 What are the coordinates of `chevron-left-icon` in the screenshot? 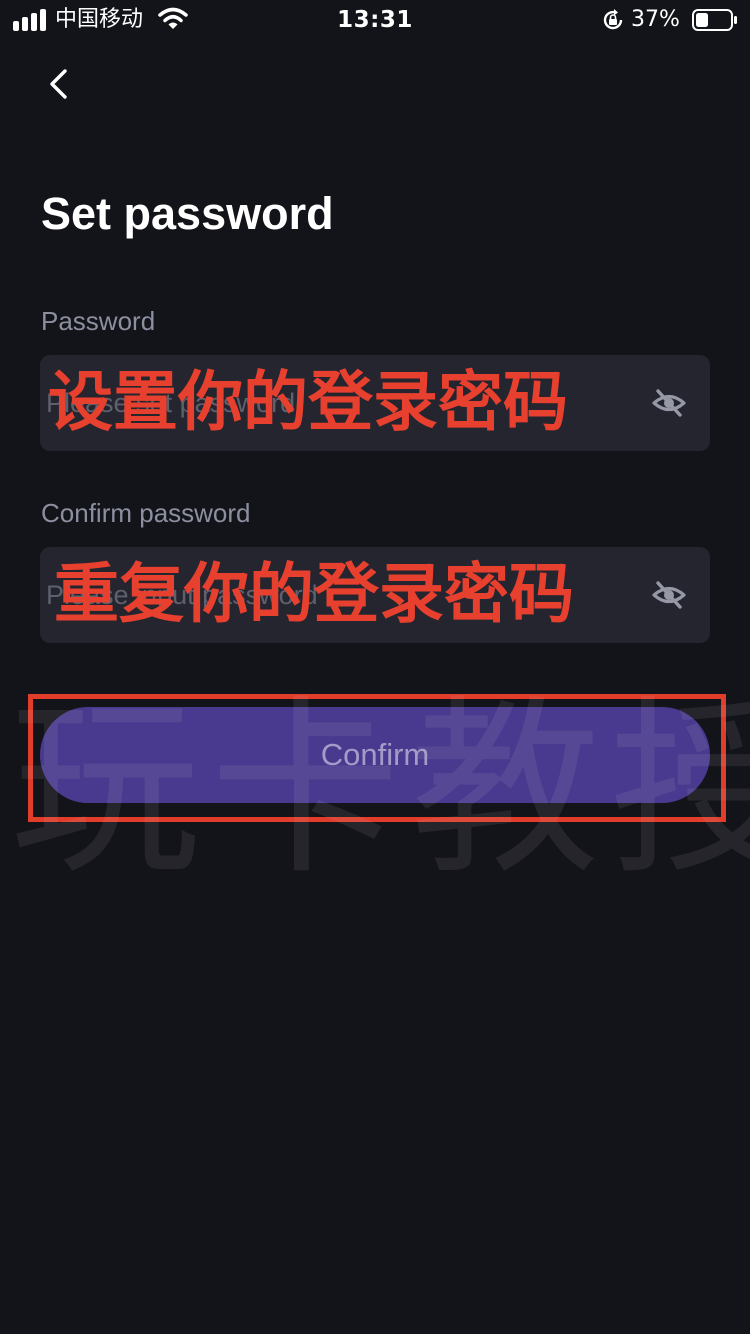 It's located at (58, 84).